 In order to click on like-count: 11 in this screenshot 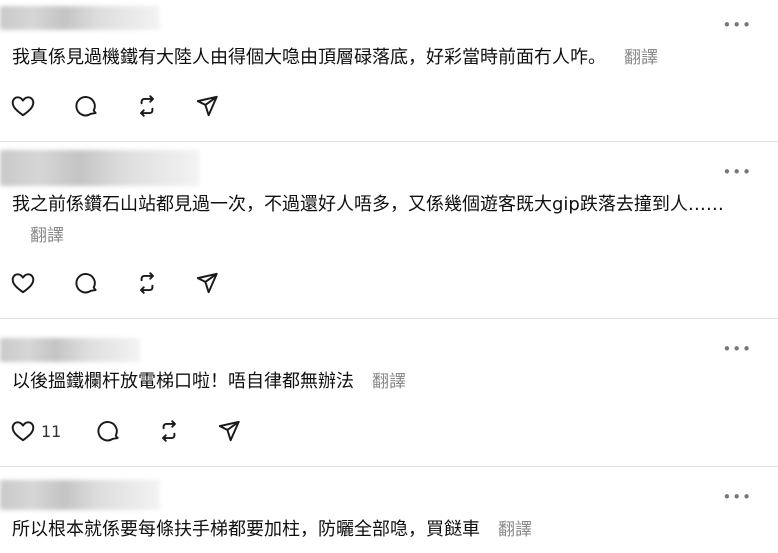, I will do `click(51, 431)`.